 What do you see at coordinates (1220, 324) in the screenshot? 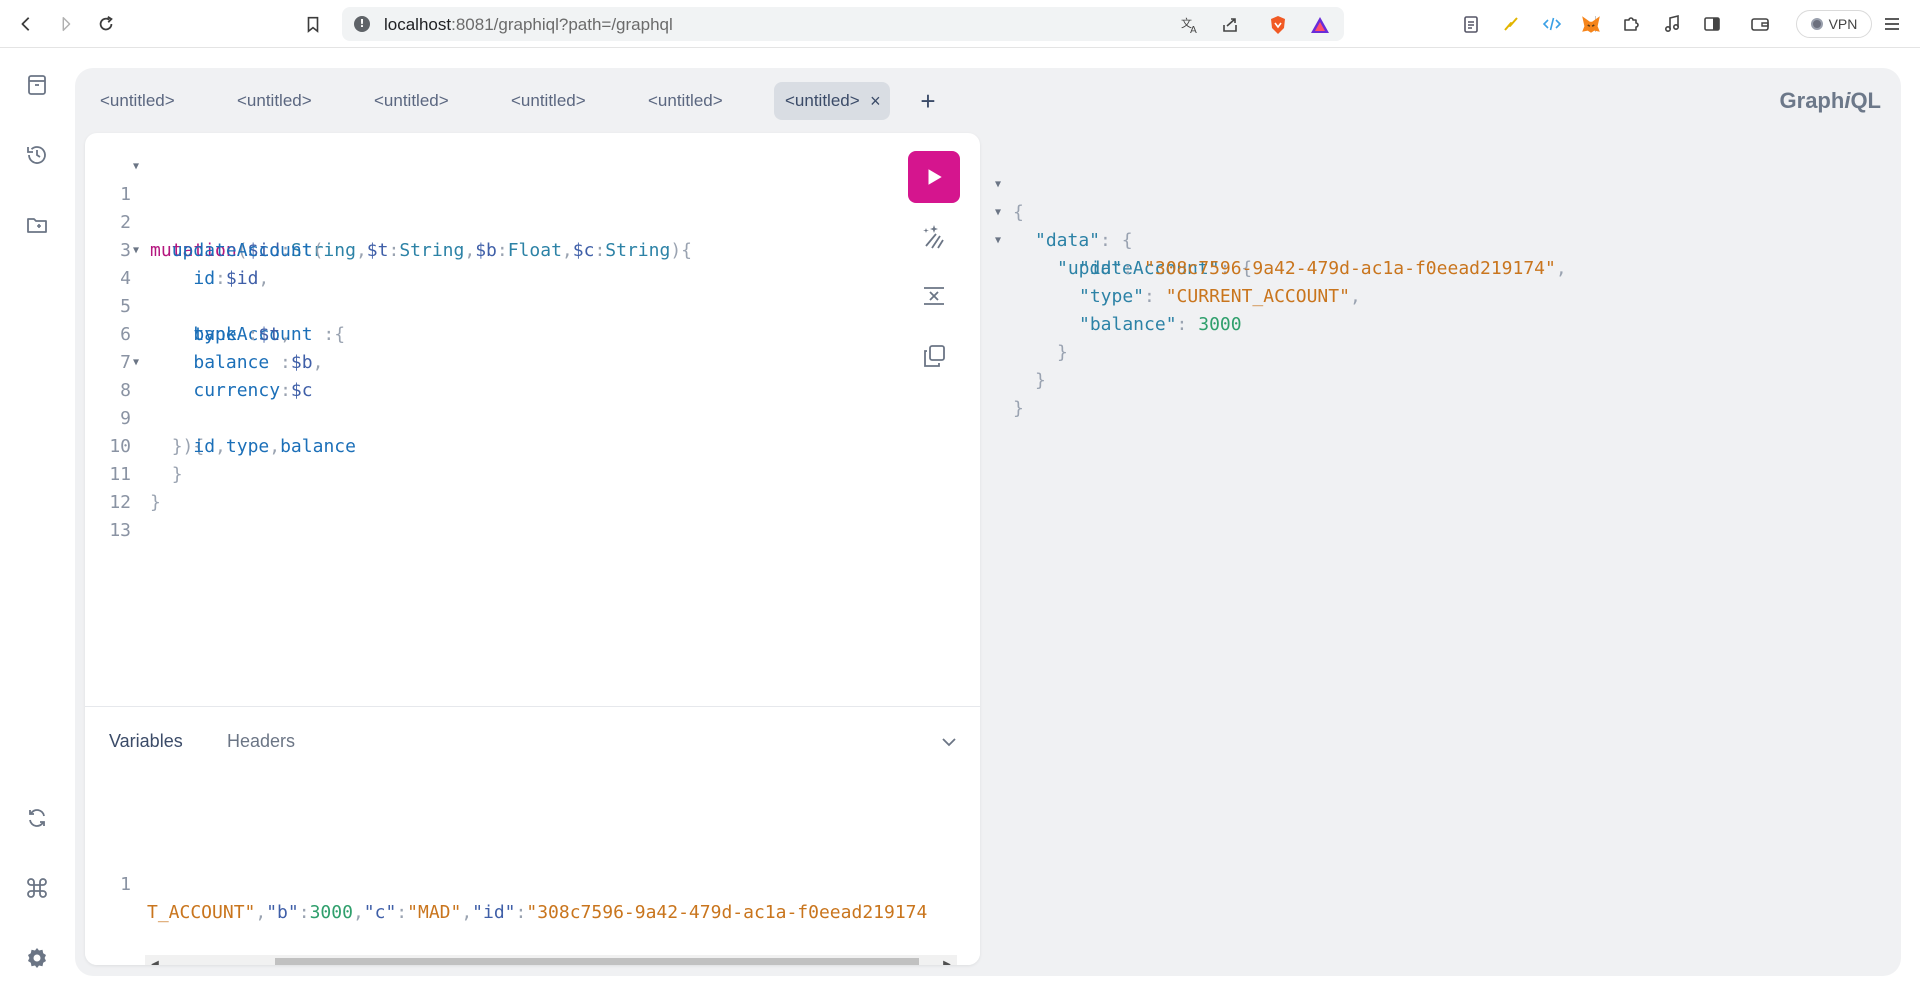
I see `json-number: 3000` at bounding box center [1220, 324].